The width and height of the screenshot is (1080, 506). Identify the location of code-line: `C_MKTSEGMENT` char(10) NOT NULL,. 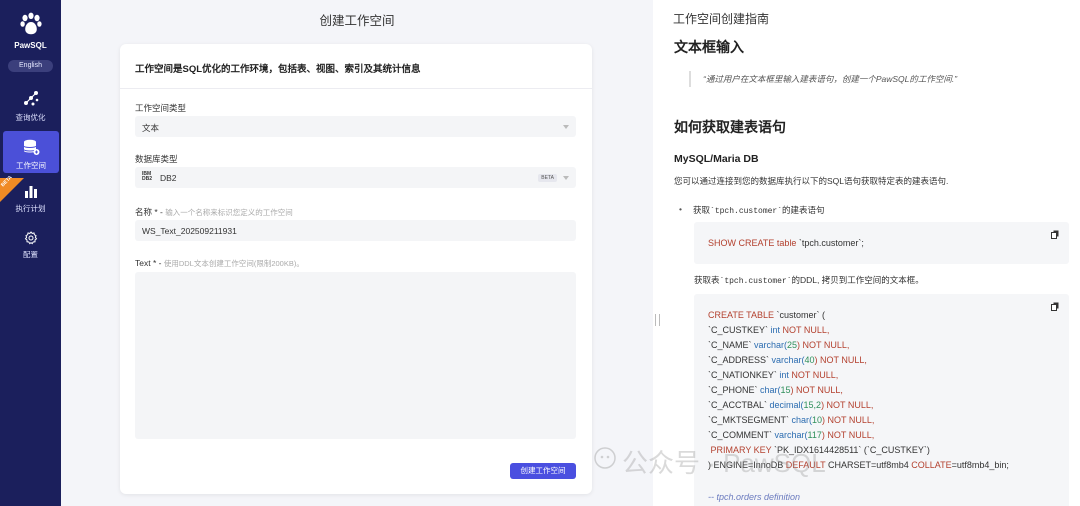
(791, 420).